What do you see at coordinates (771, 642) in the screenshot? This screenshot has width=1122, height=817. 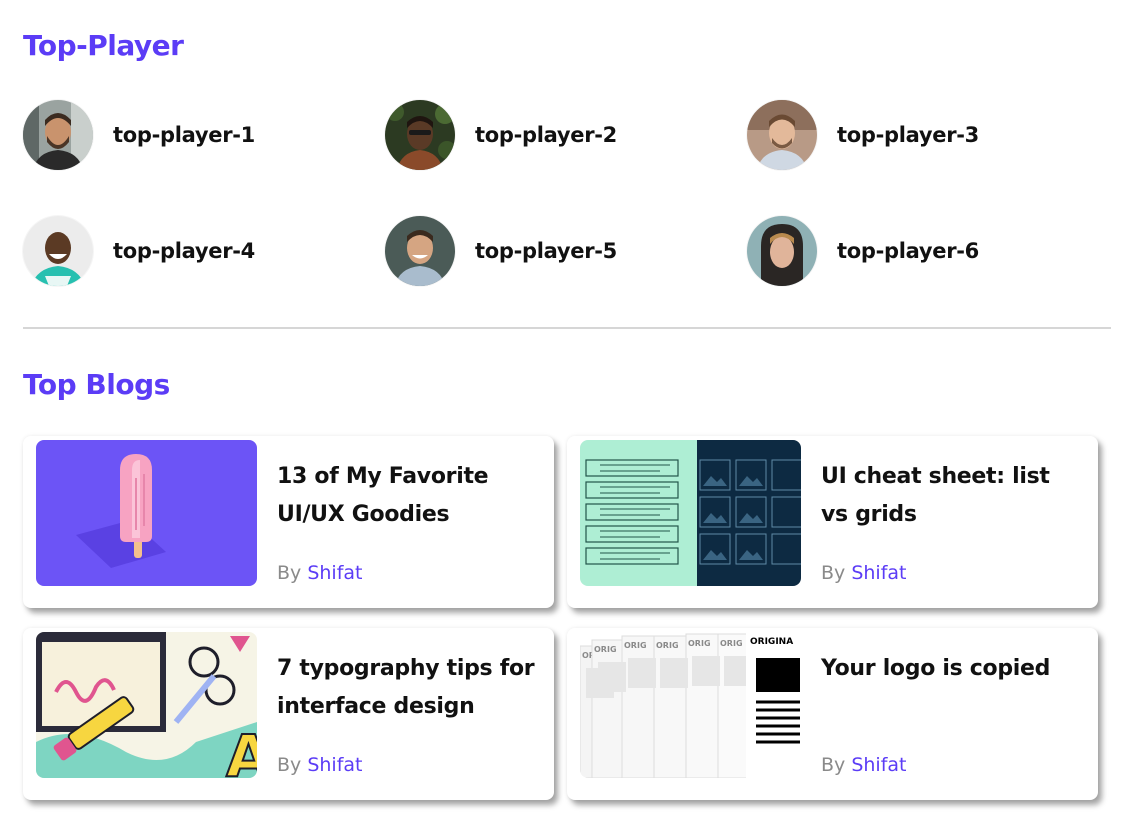 I see `logo-text: ORIGINA` at bounding box center [771, 642].